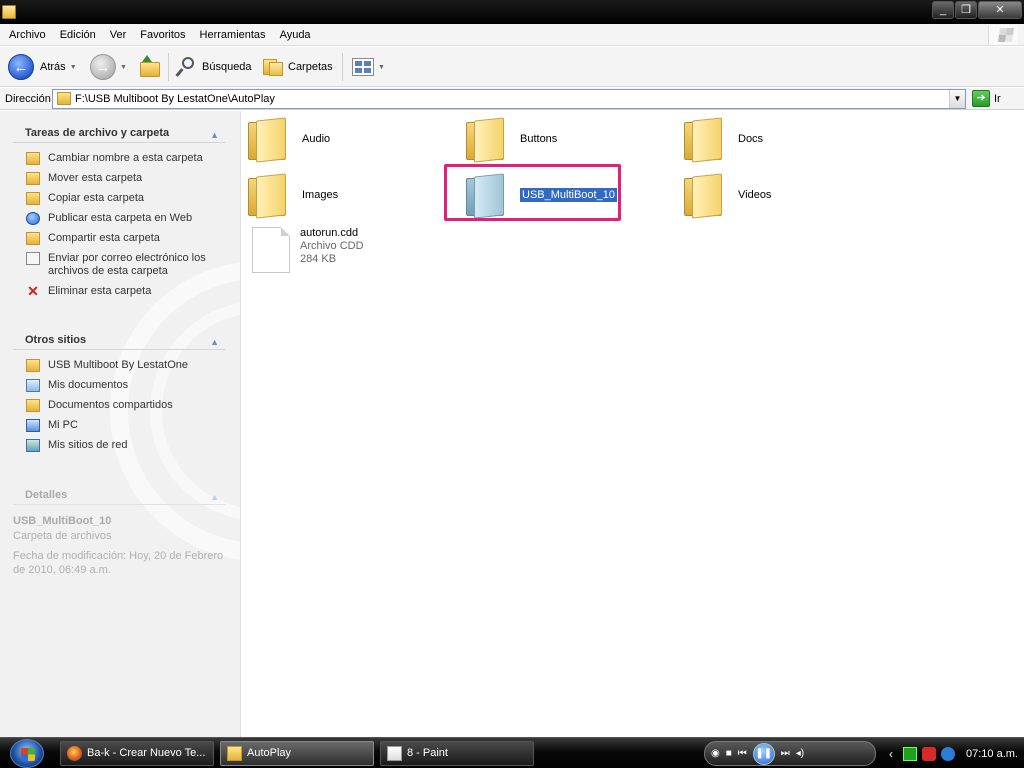 The image size is (1024, 768). I want to click on up-folder-button, so click(150, 67).